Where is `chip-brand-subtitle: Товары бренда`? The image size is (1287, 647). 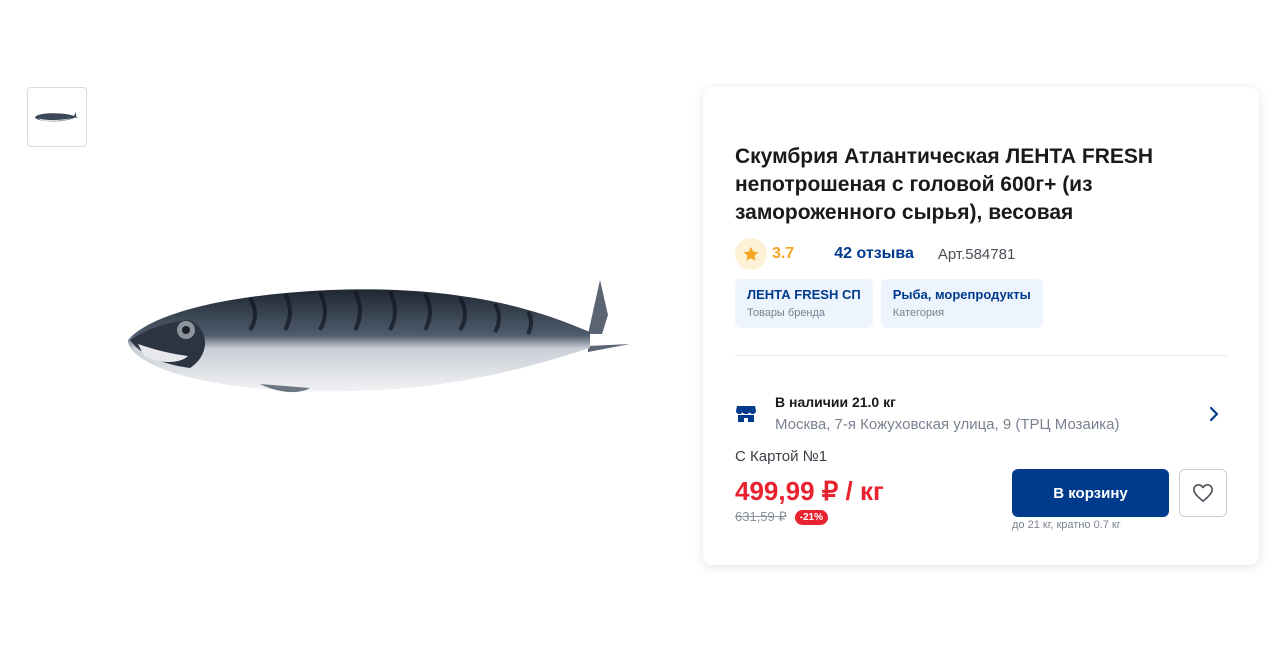 chip-brand-subtitle: Товары бренда is located at coordinates (786, 313).